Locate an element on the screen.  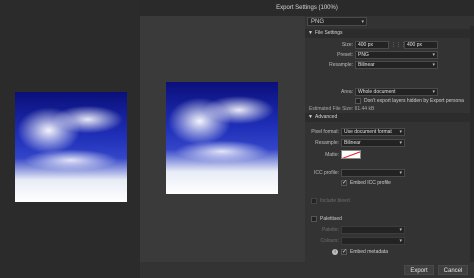
embed-metadata-checkbox is located at coordinates (344, 251).